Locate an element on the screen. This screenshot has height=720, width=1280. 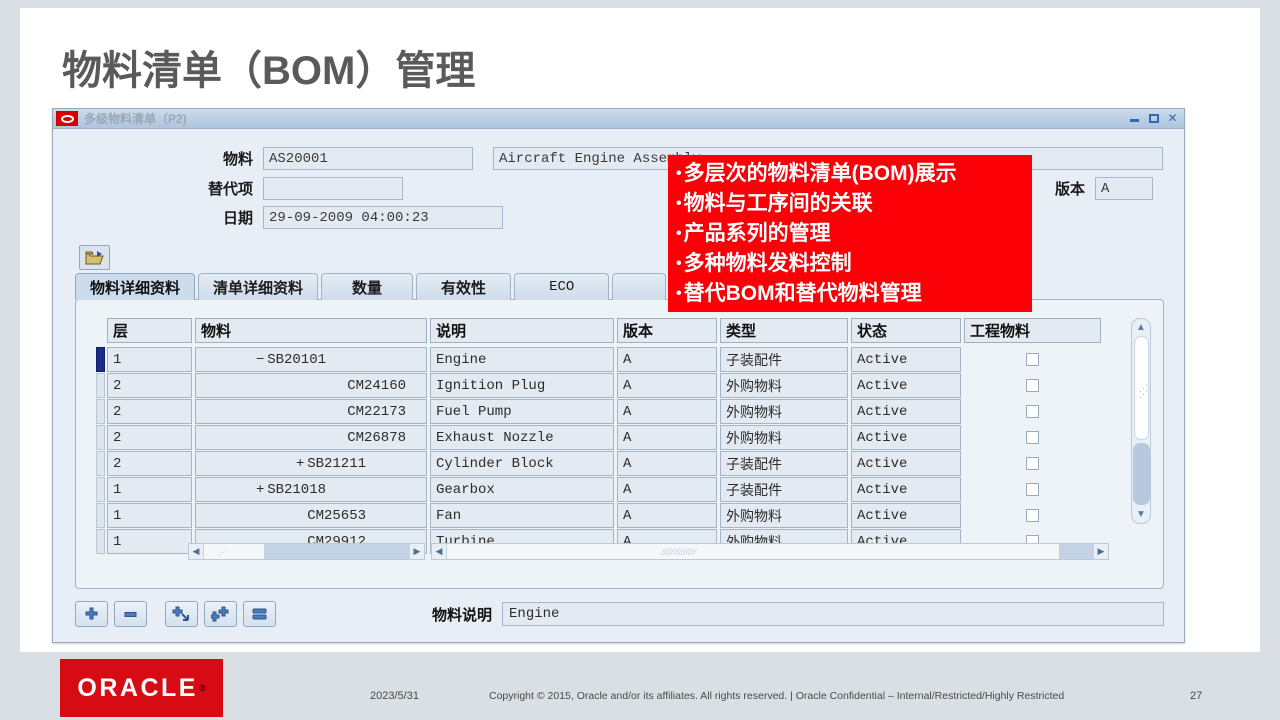
add-row-button is located at coordinates (91, 614).